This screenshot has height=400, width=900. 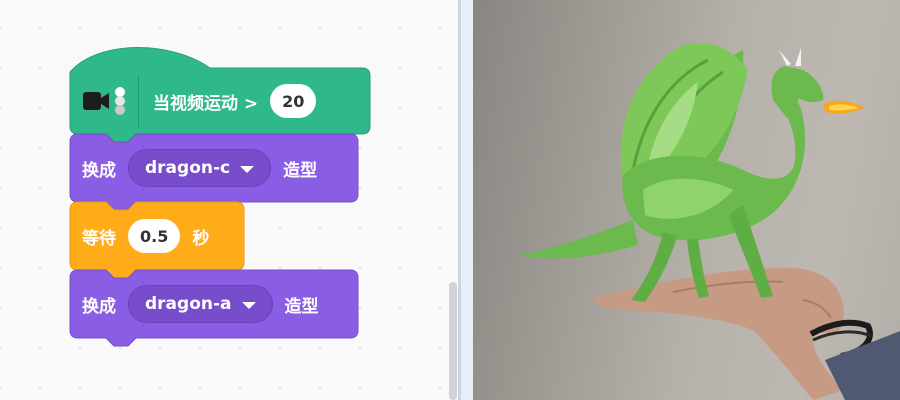 What do you see at coordinates (99, 170) in the screenshot?
I see `switch-costume-1-prefix: 换成` at bounding box center [99, 170].